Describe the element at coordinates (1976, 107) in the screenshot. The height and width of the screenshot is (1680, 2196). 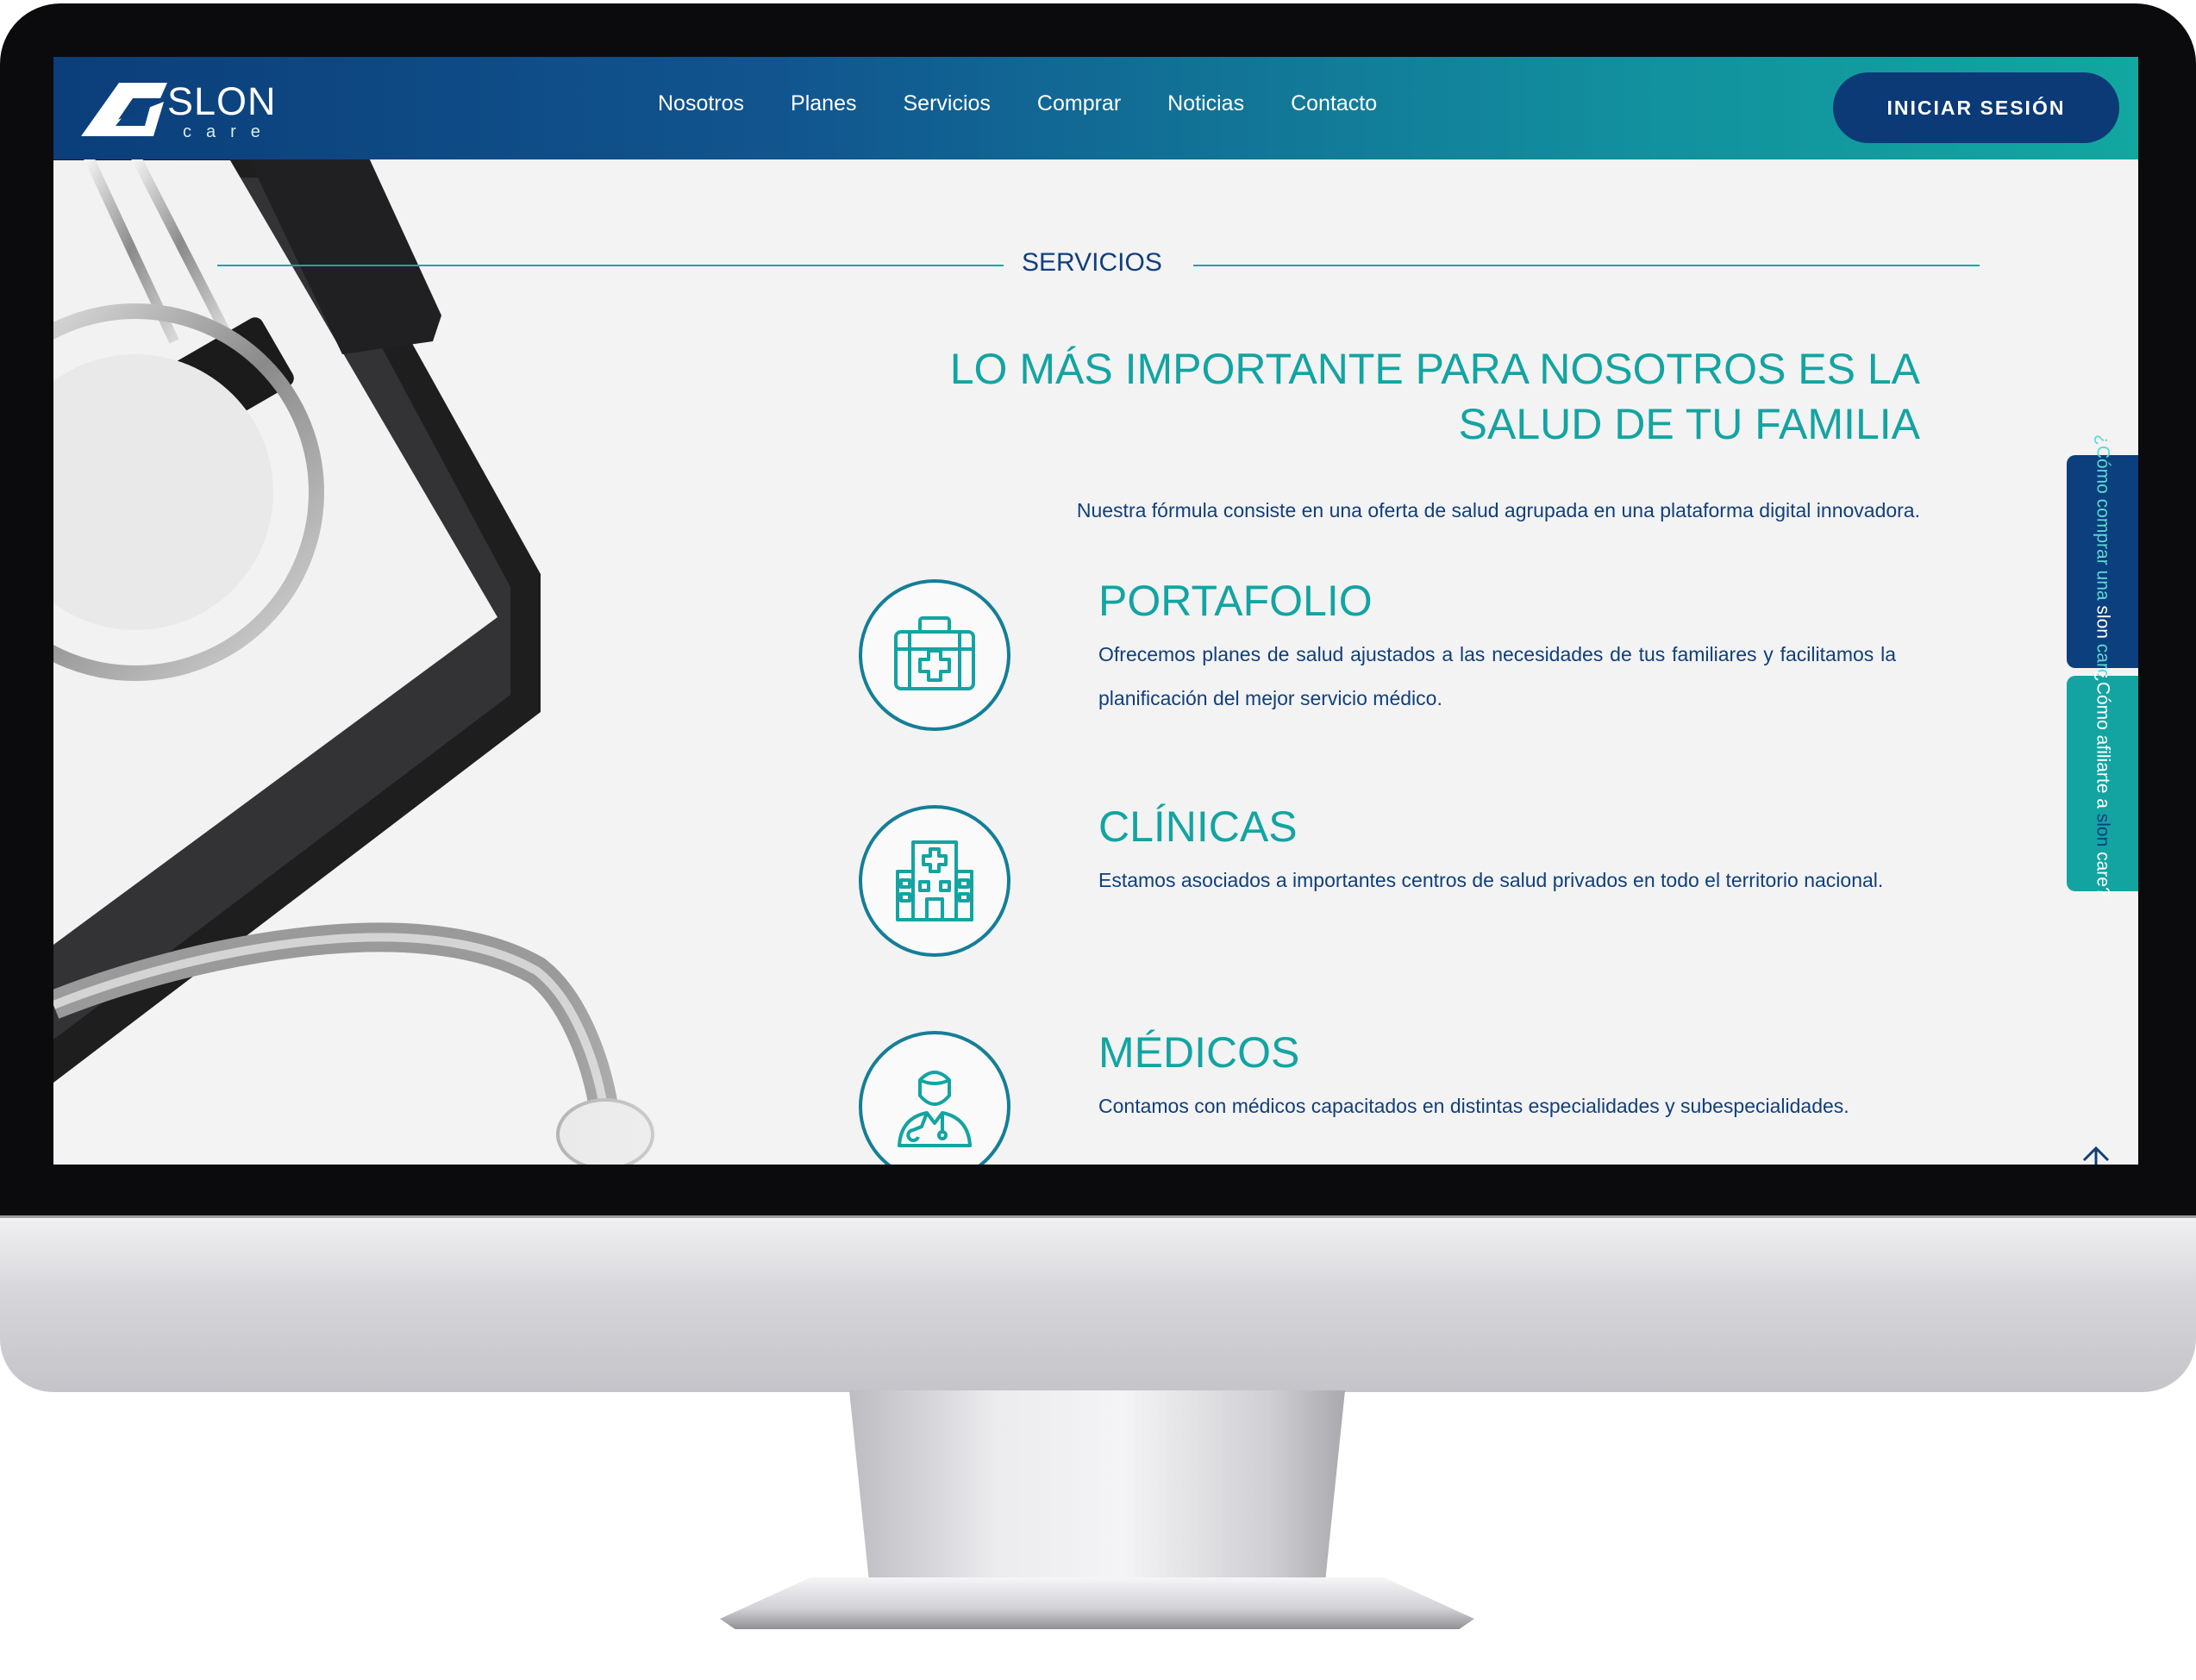
I see `login-button: INICIAR SESIÓN` at that location.